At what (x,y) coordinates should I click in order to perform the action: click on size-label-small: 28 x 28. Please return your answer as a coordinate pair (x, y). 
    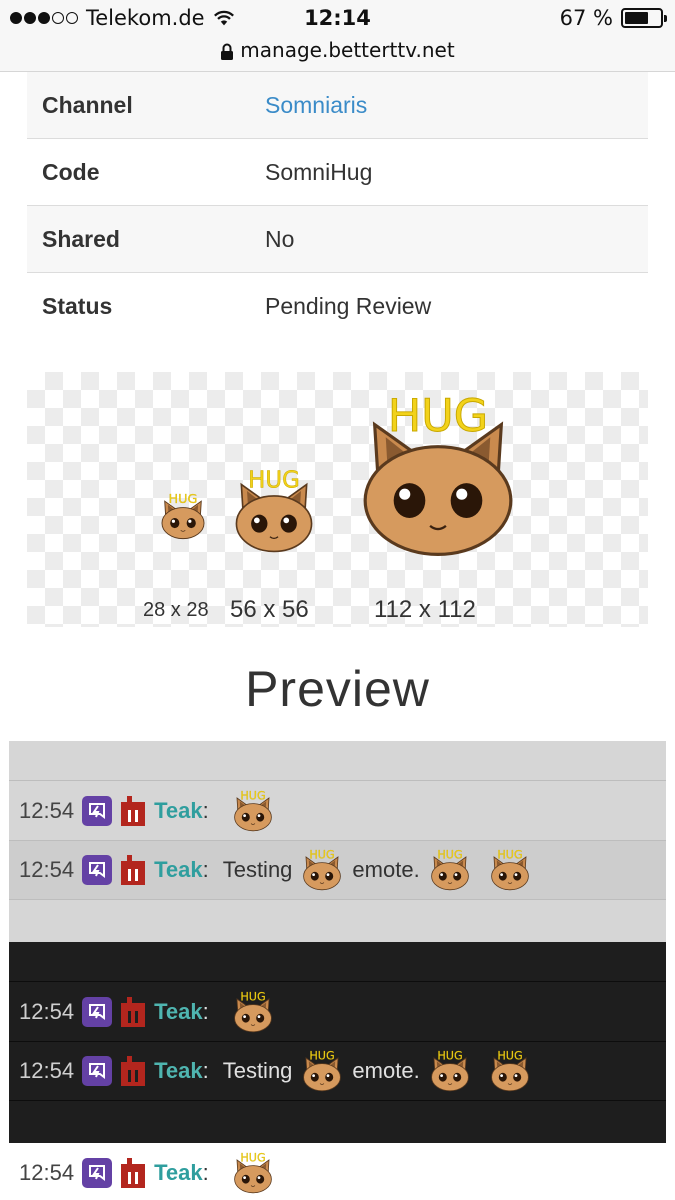
    Looking at the image, I should click on (176, 610).